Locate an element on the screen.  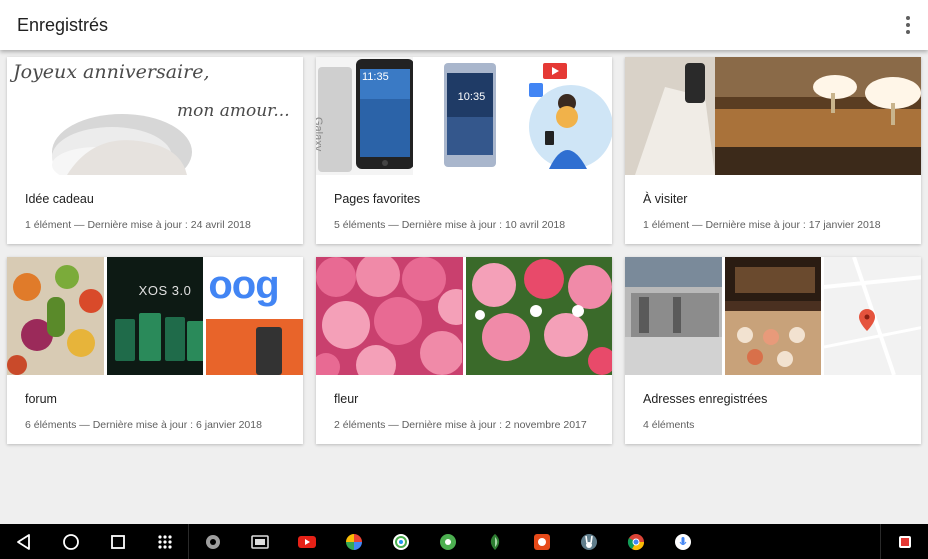
back-icon is located at coordinates (23, 541).